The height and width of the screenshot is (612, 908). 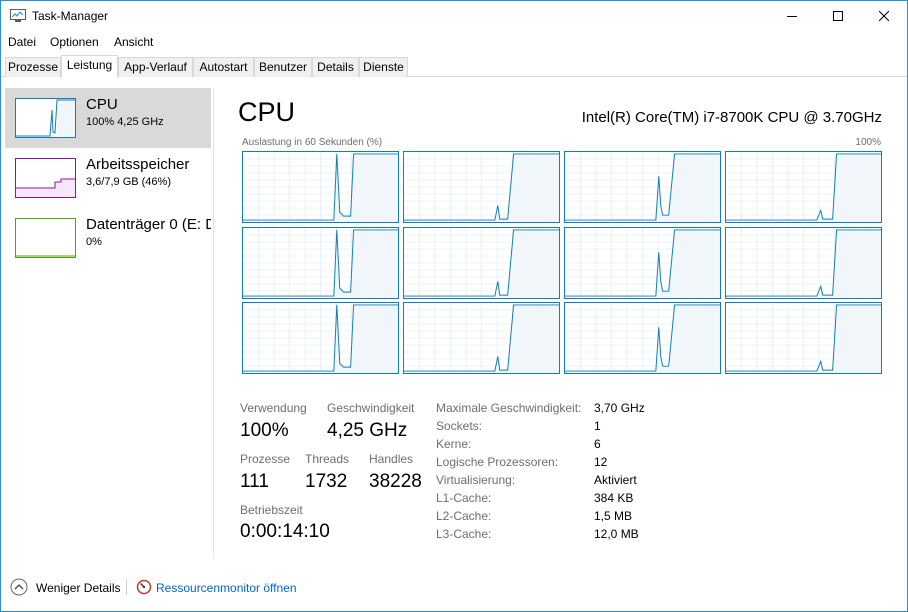 What do you see at coordinates (144, 587) in the screenshot?
I see `resource-monitor-icon` at bounding box center [144, 587].